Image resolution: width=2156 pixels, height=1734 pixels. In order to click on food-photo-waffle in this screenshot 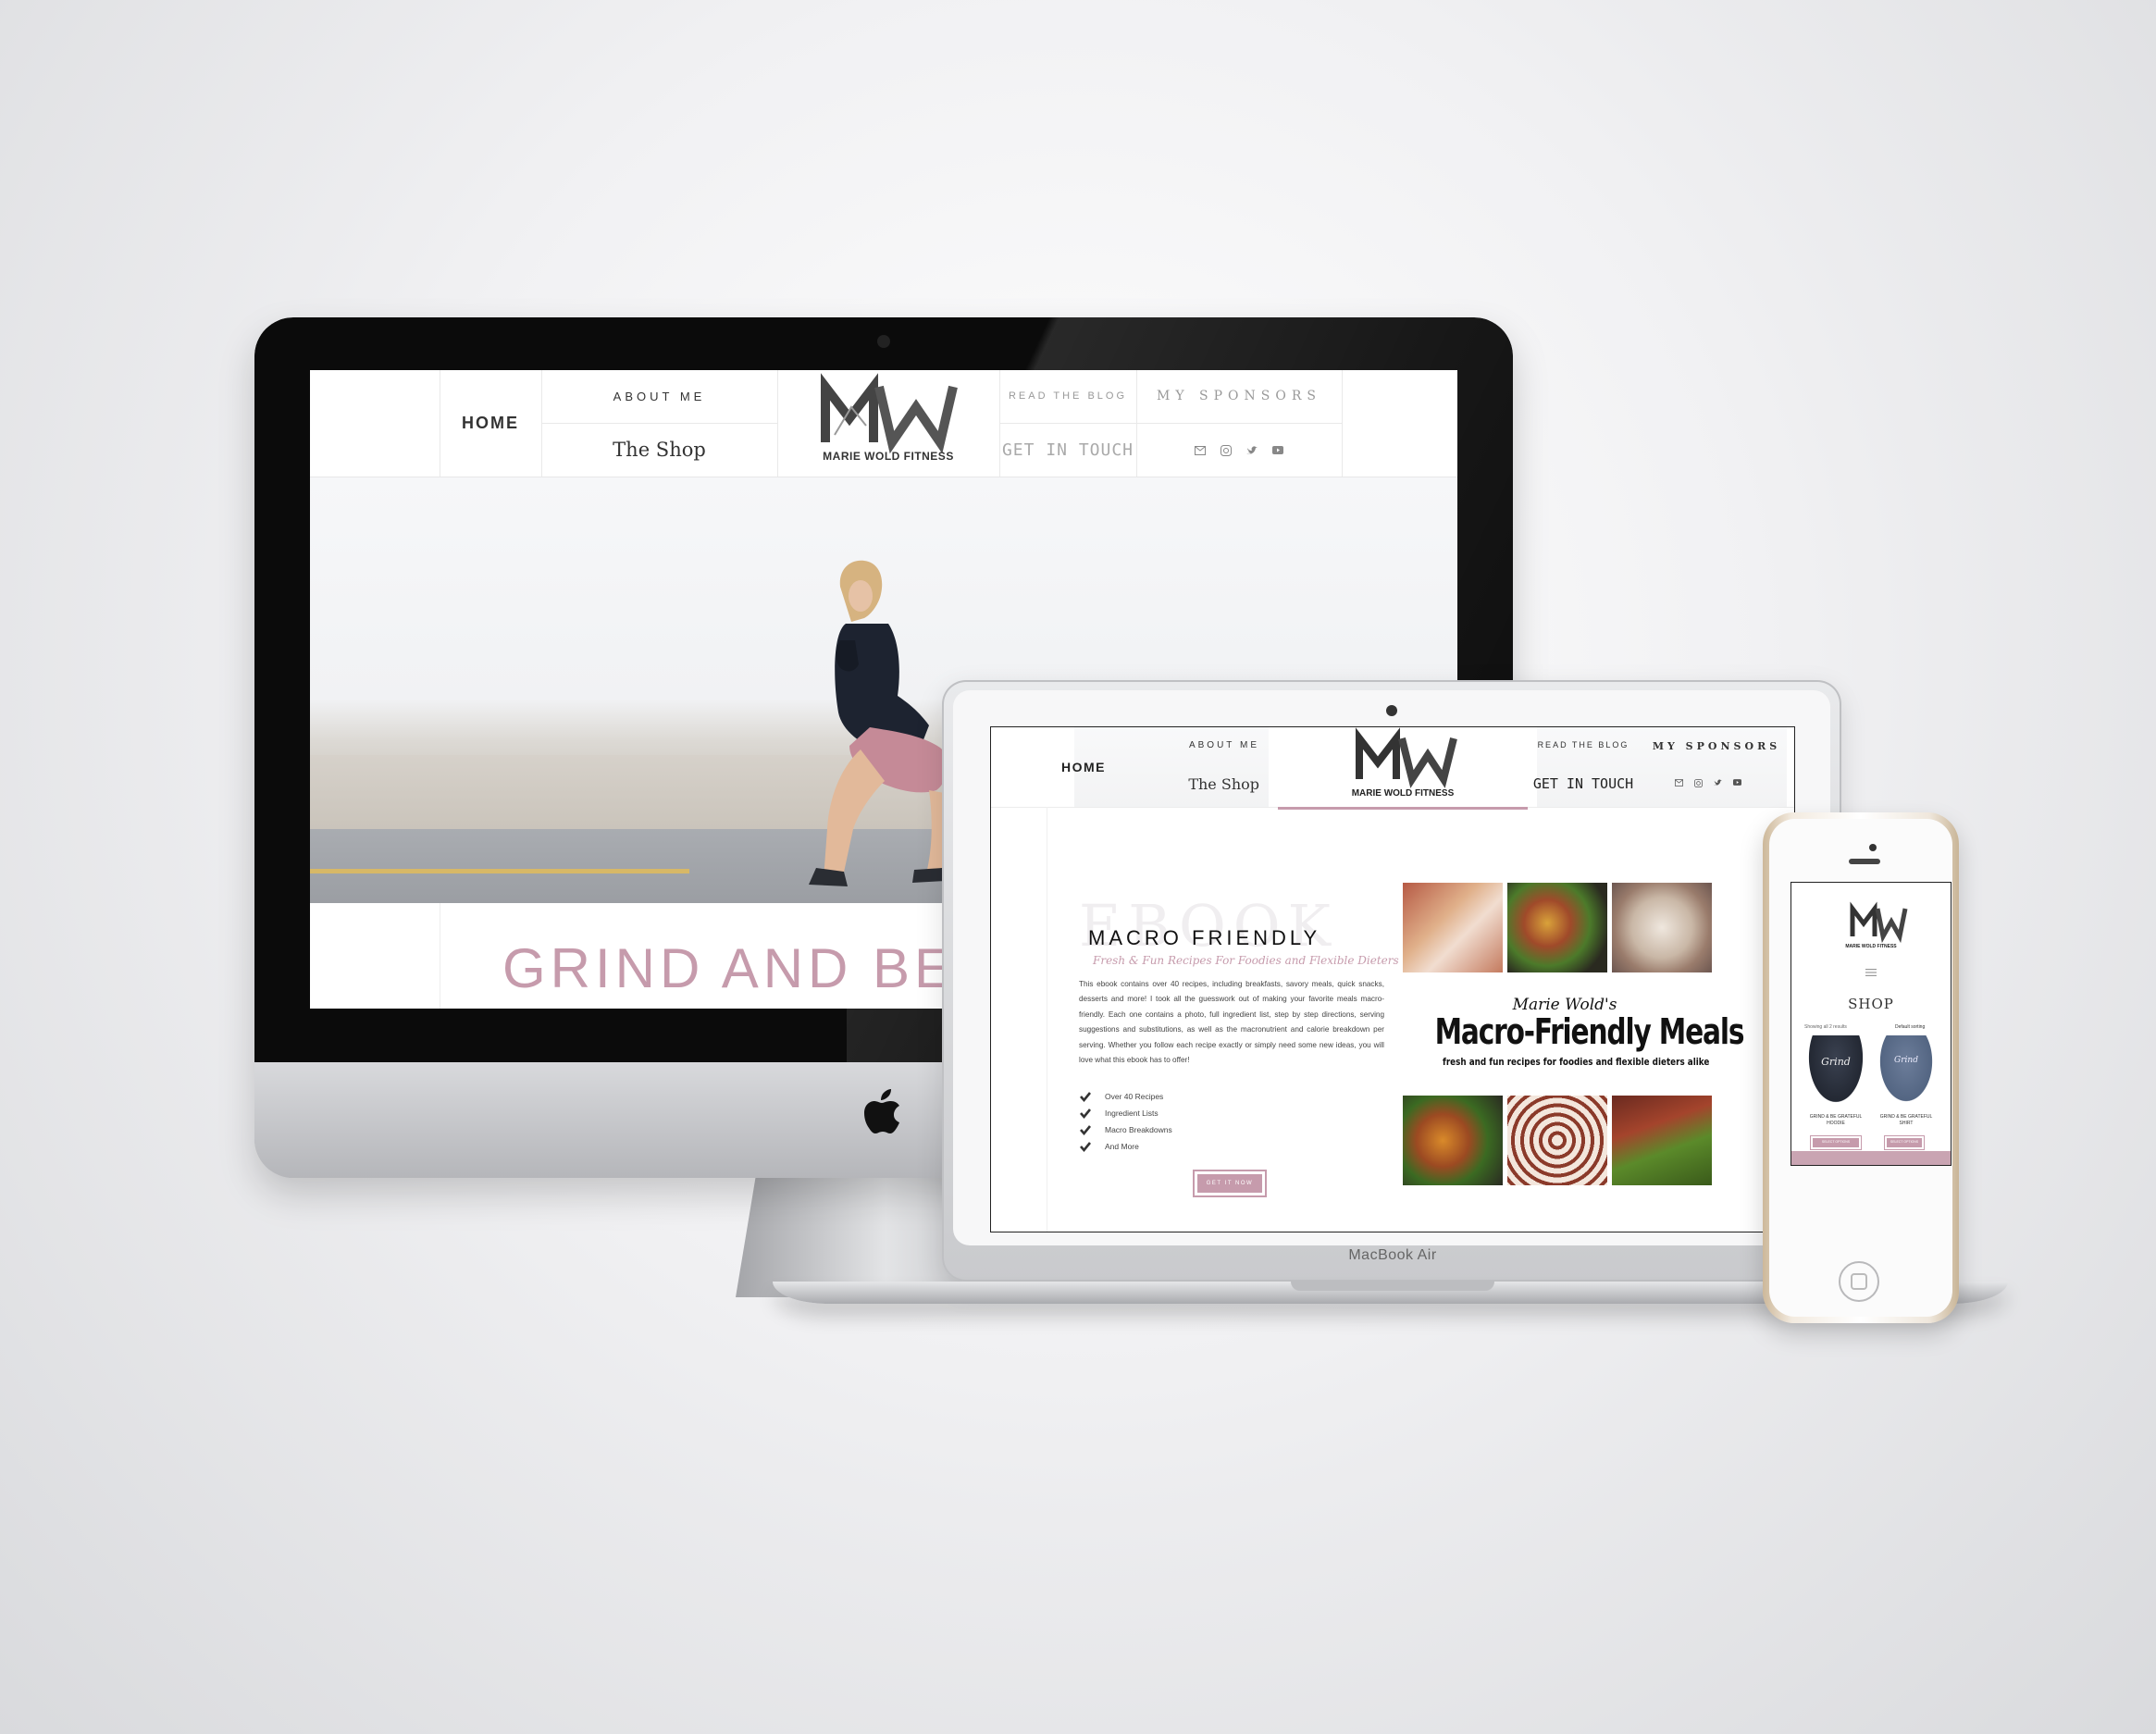, I will do `click(1453, 928)`.